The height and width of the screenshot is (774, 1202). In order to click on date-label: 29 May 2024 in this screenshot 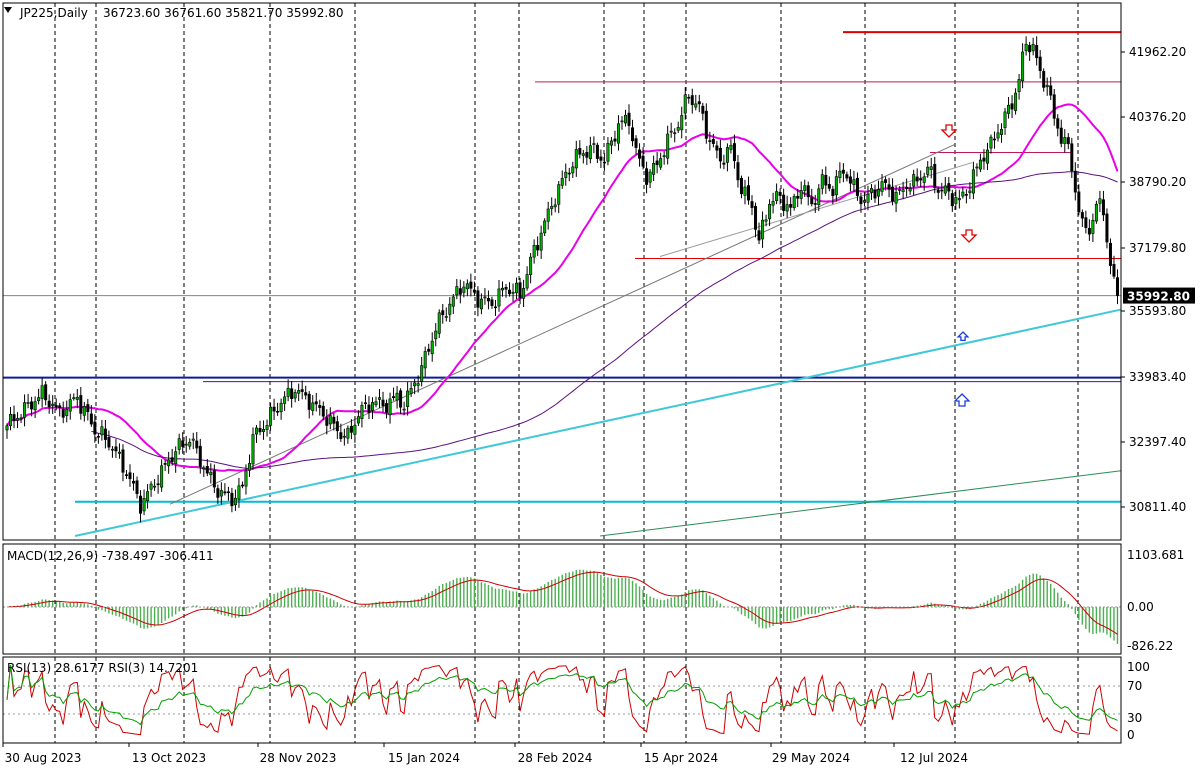, I will do `click(811, 758)`.